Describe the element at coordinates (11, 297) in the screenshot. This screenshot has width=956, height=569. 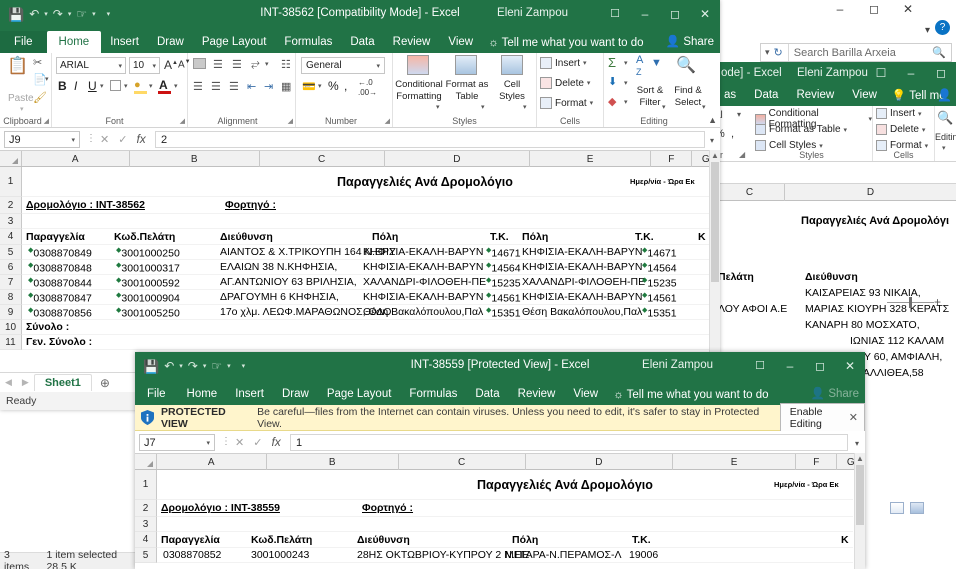
I see `row-header-8: 8` at that location.